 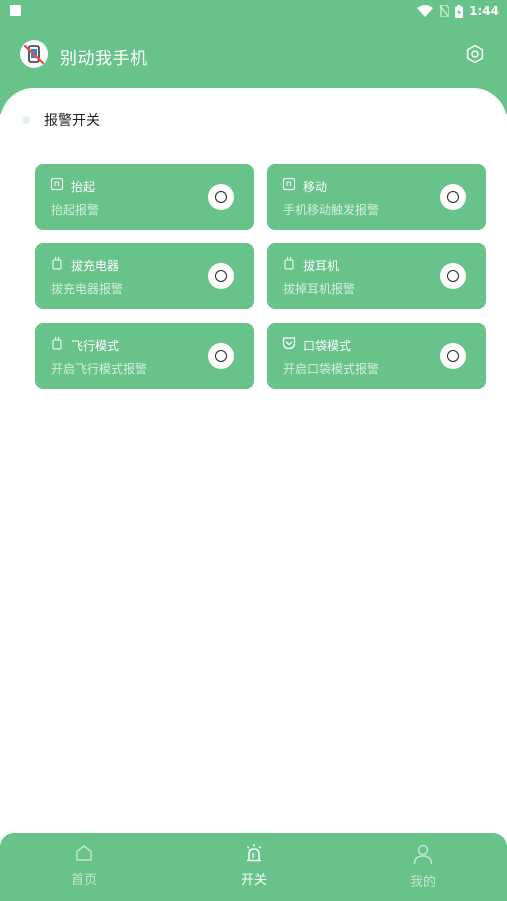 What do you see at coordinates (26, 120) in the screenshot?
I see `section-dot` at bounding box center [26, 120].